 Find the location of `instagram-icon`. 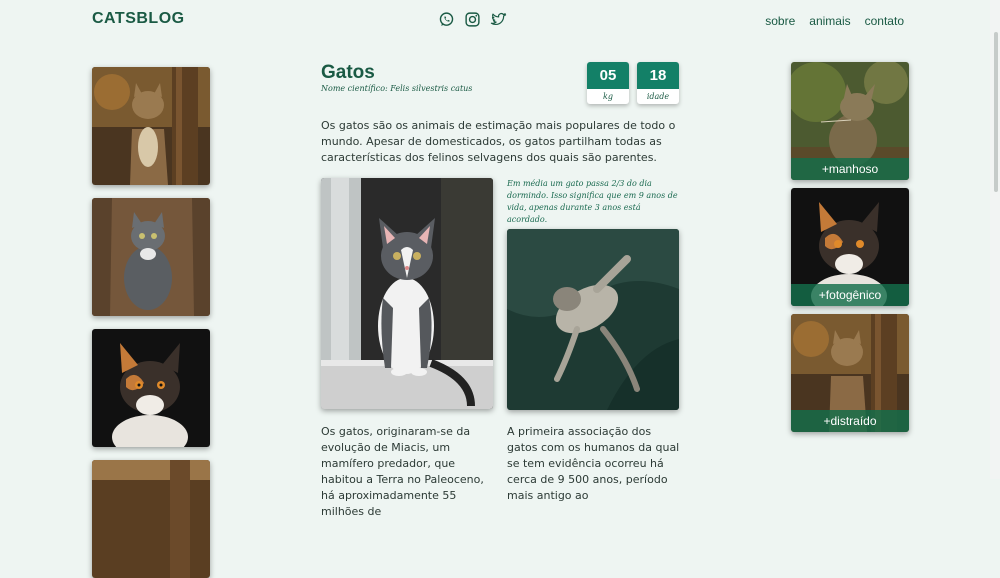

instagram-icon is located at coordinates (472, 19).